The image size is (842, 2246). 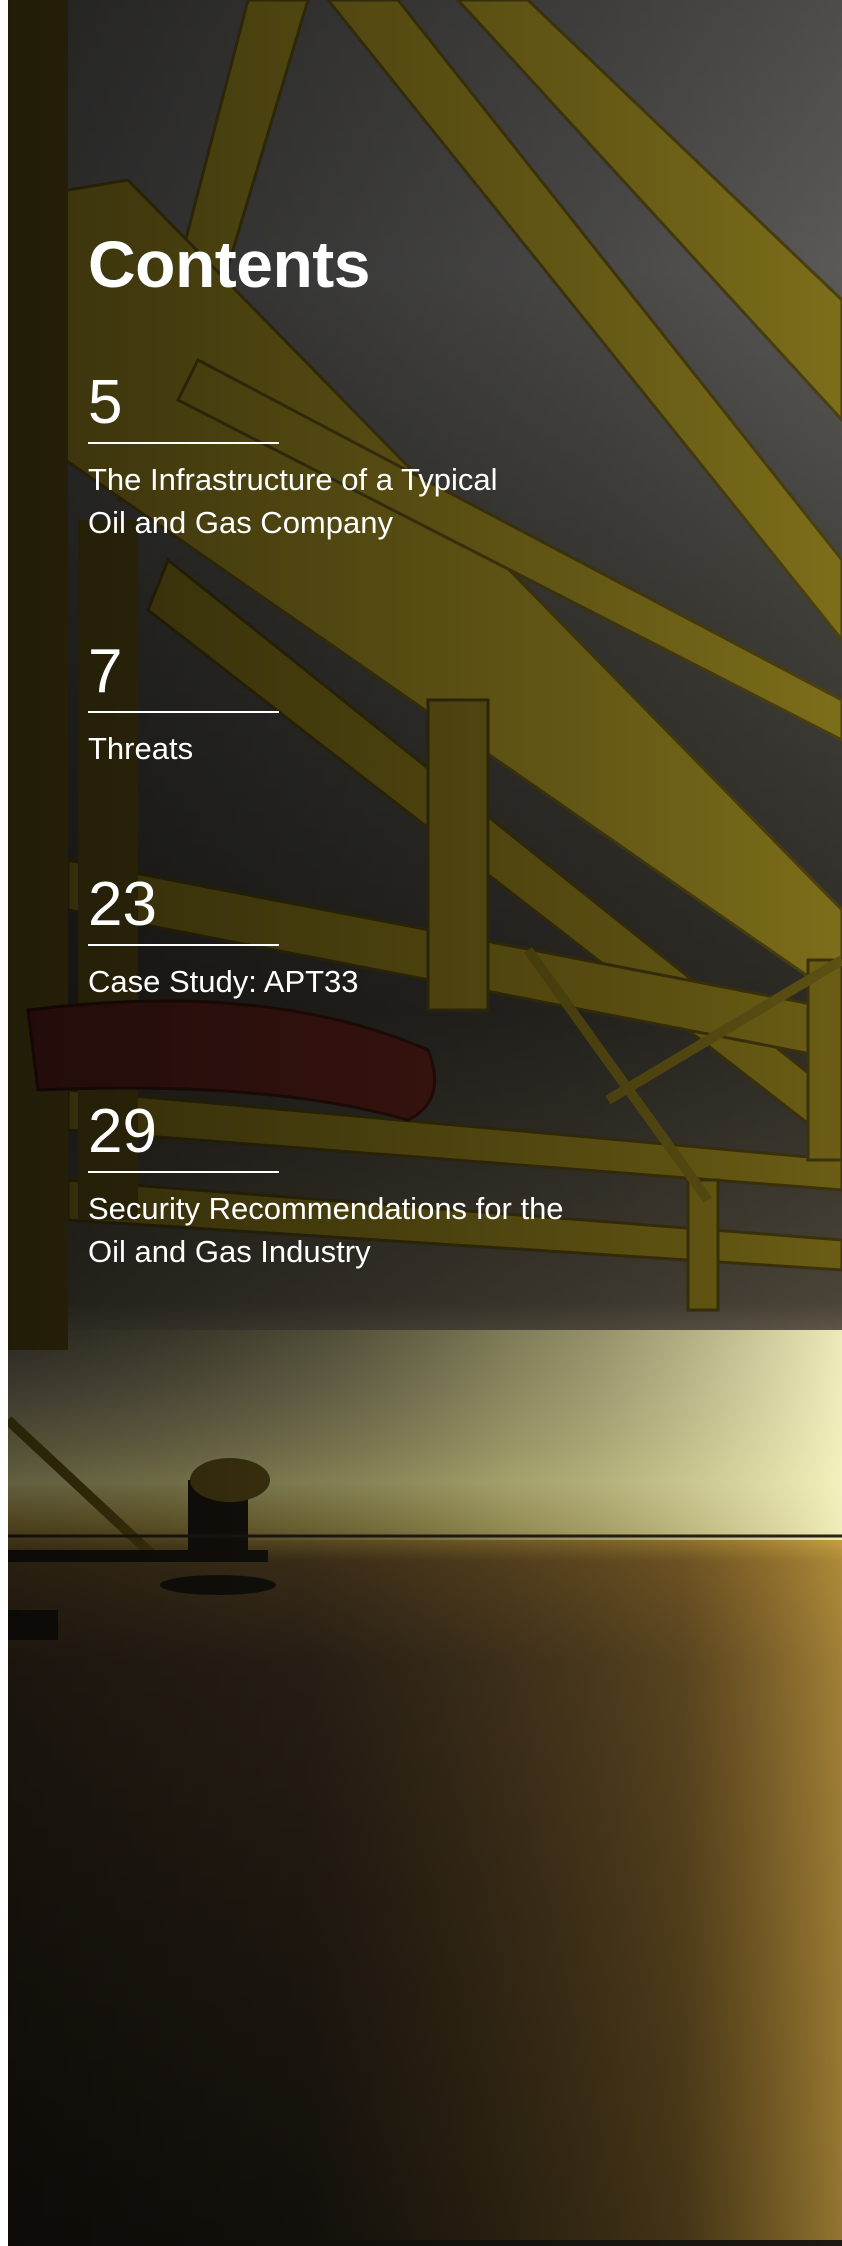 I want to click on toc-entry: 7 Threats, so click(x=368, y=703).